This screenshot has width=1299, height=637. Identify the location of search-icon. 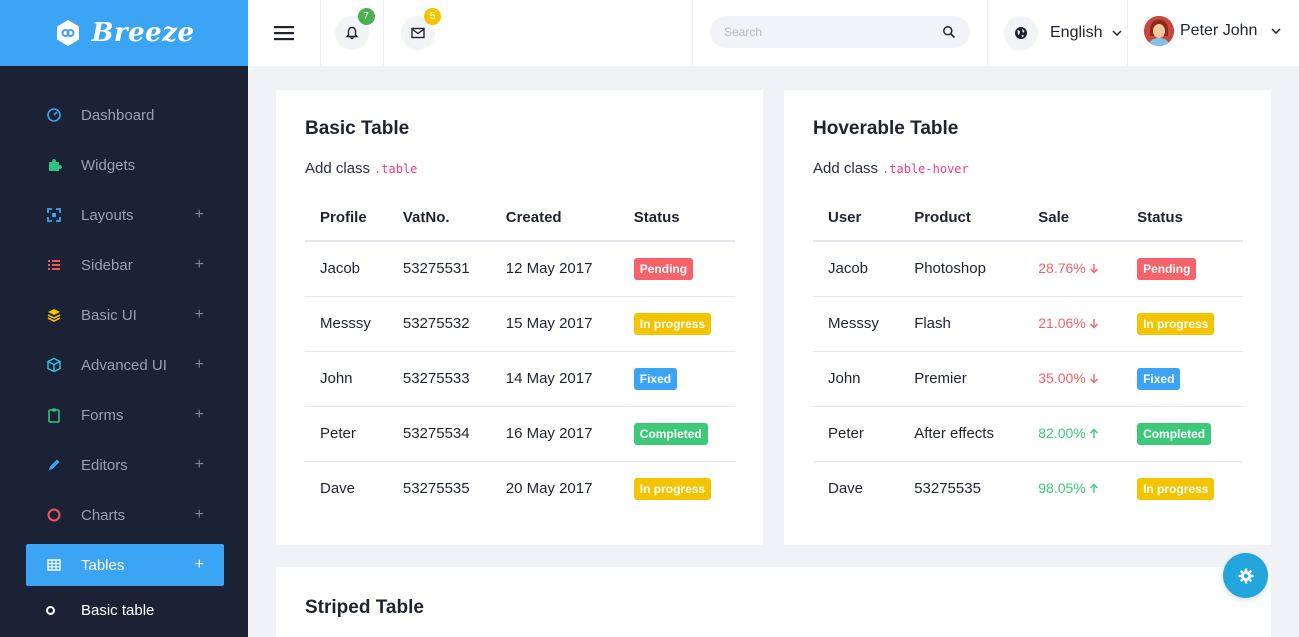
(949, 32).